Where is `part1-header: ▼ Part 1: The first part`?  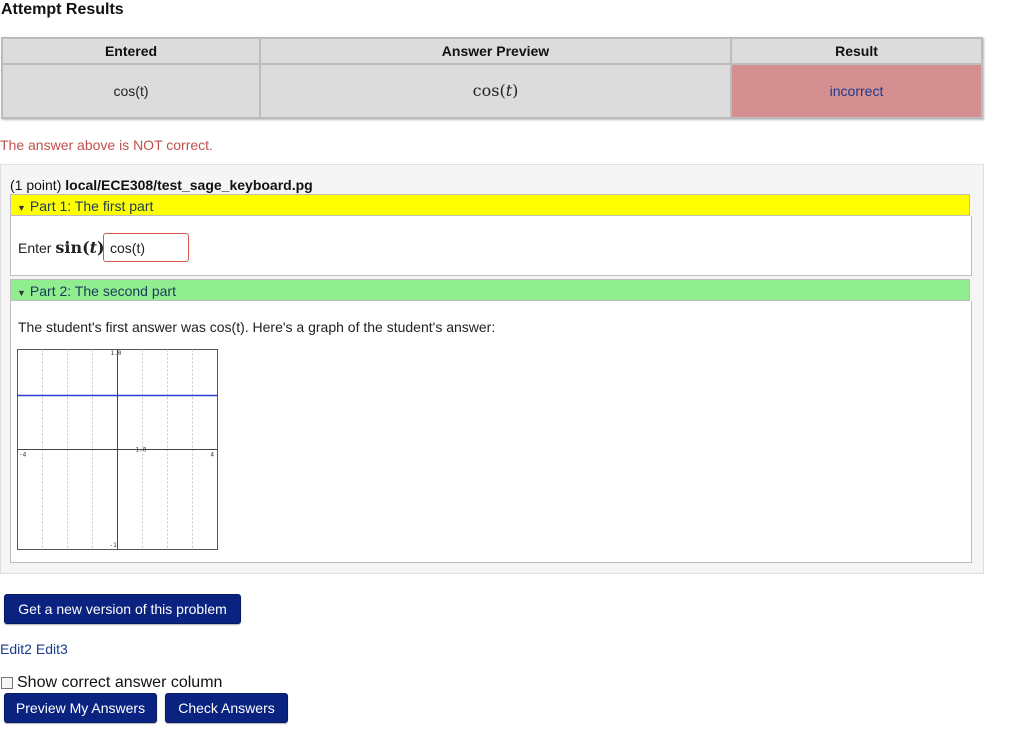 part1-header: ▼ Part 1: The first part is located at coordinates (490, 205).